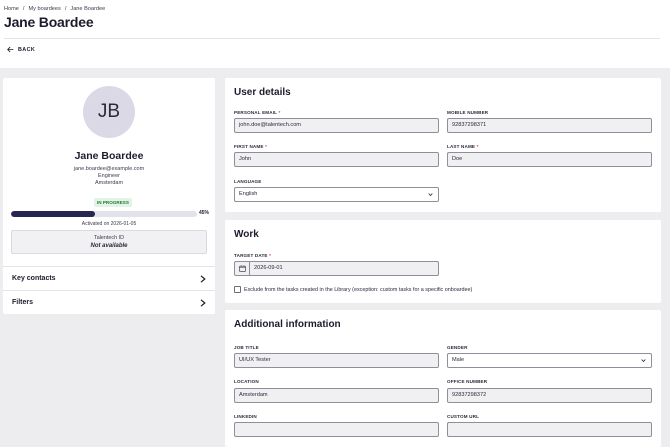  Describe the element at coordinates (109, 176) in the screenshot. I see `profile-role: Engineer` at that location.